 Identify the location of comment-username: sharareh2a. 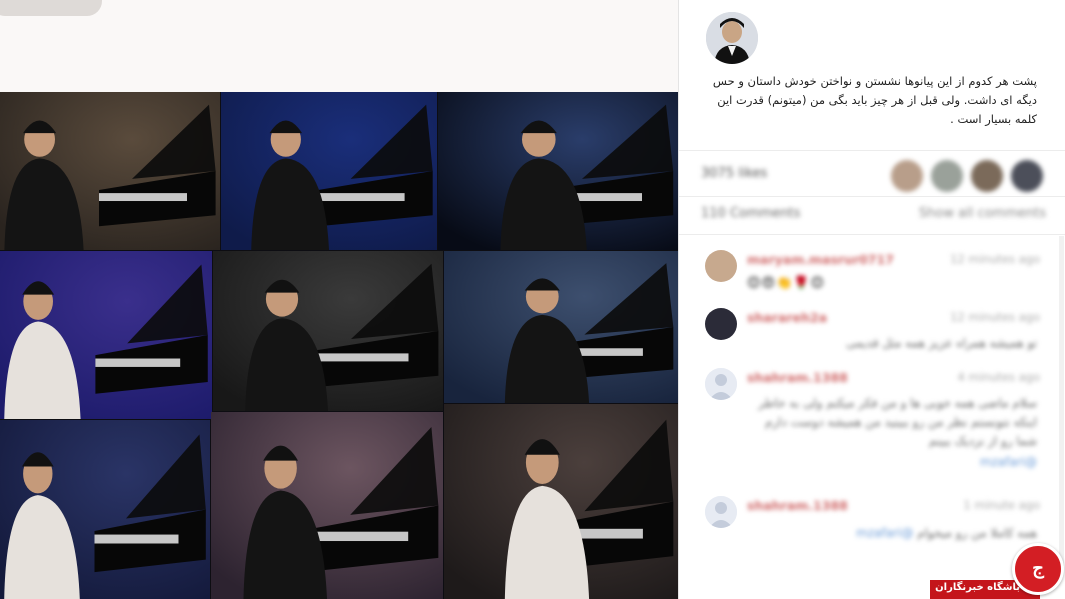
(787, 317).